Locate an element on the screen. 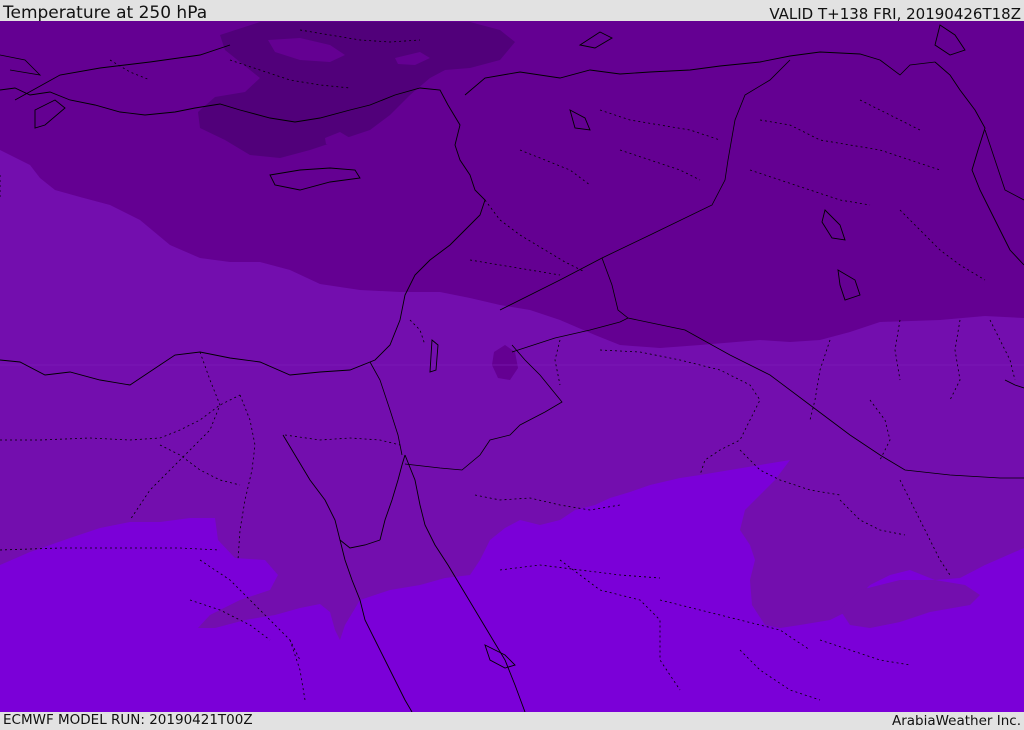 The width and height of the screenshot is (1024, 730). model-run-label: ECMWF MODEL RUN: 20190421T00Z is located at coordinates (128, 720).